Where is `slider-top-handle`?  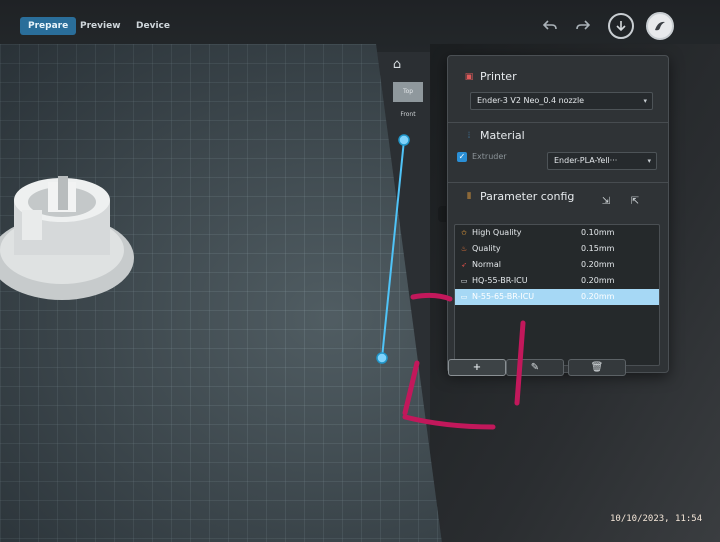 slider-top-handle is located at coordinates (404, 140).